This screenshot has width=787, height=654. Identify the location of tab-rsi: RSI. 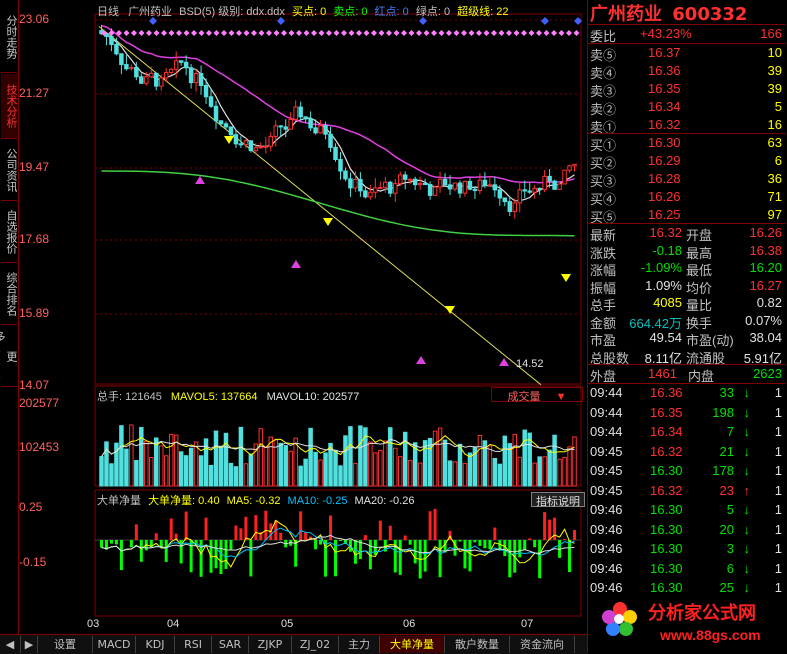
(193, 644).